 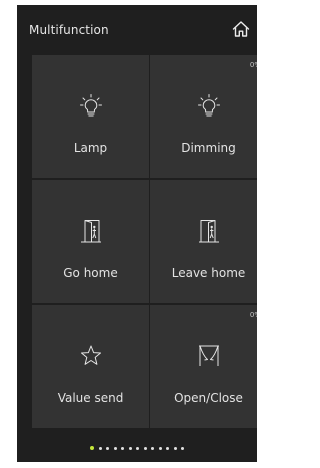 I want to click on tile-lamp: Lamp, so click(x=90, y=116).